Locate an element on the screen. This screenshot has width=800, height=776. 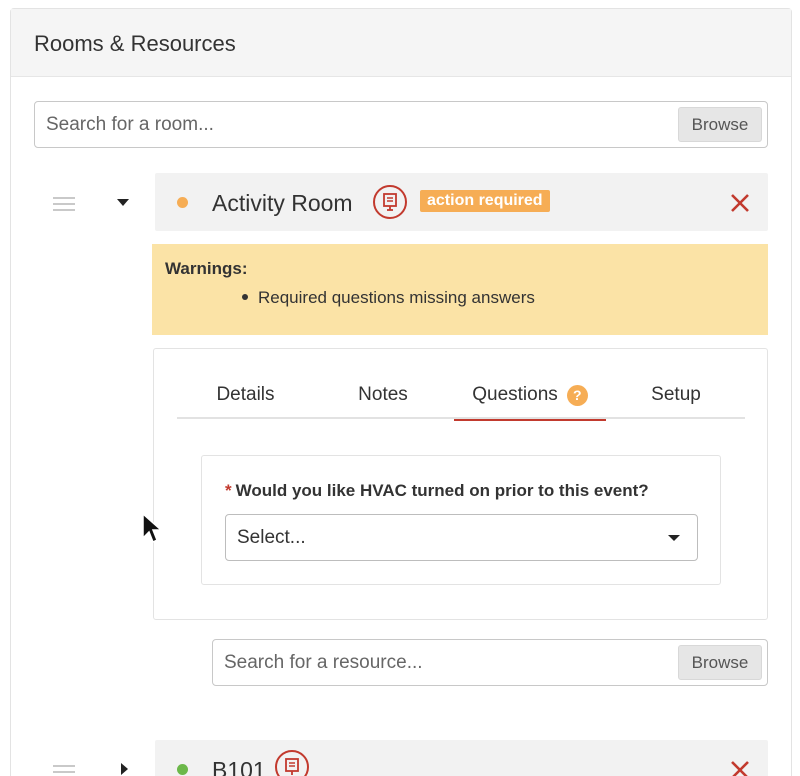
resource-search-input is located at coordinates (418, 662).